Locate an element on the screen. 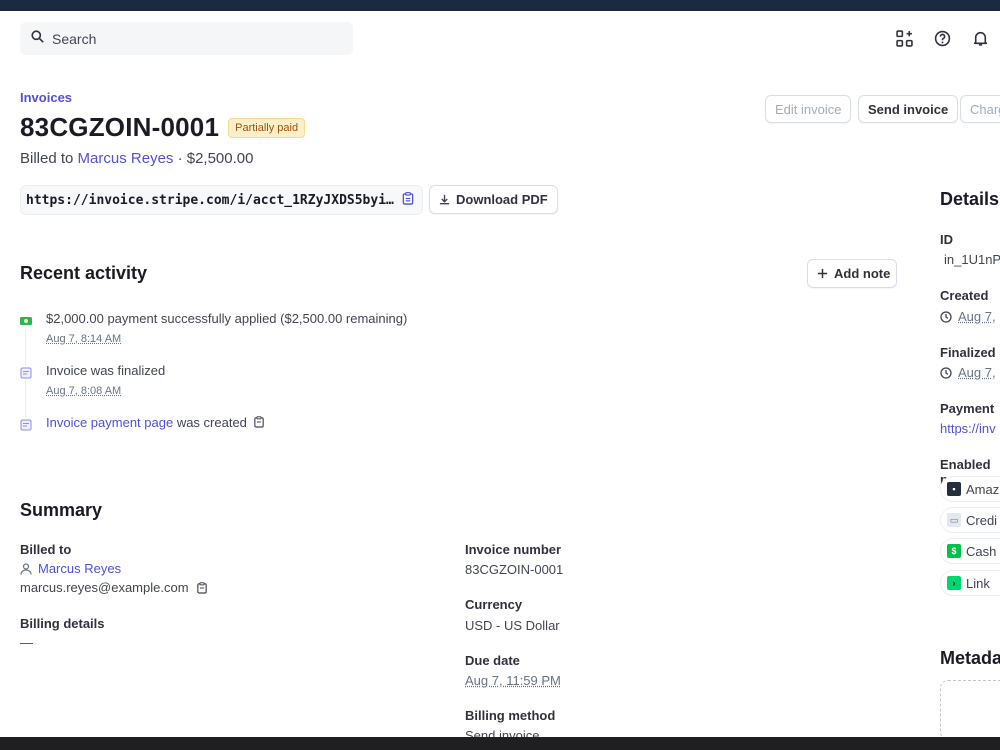  summary-email: marcus.reyes@example.com is located at coordinates (104, 587).